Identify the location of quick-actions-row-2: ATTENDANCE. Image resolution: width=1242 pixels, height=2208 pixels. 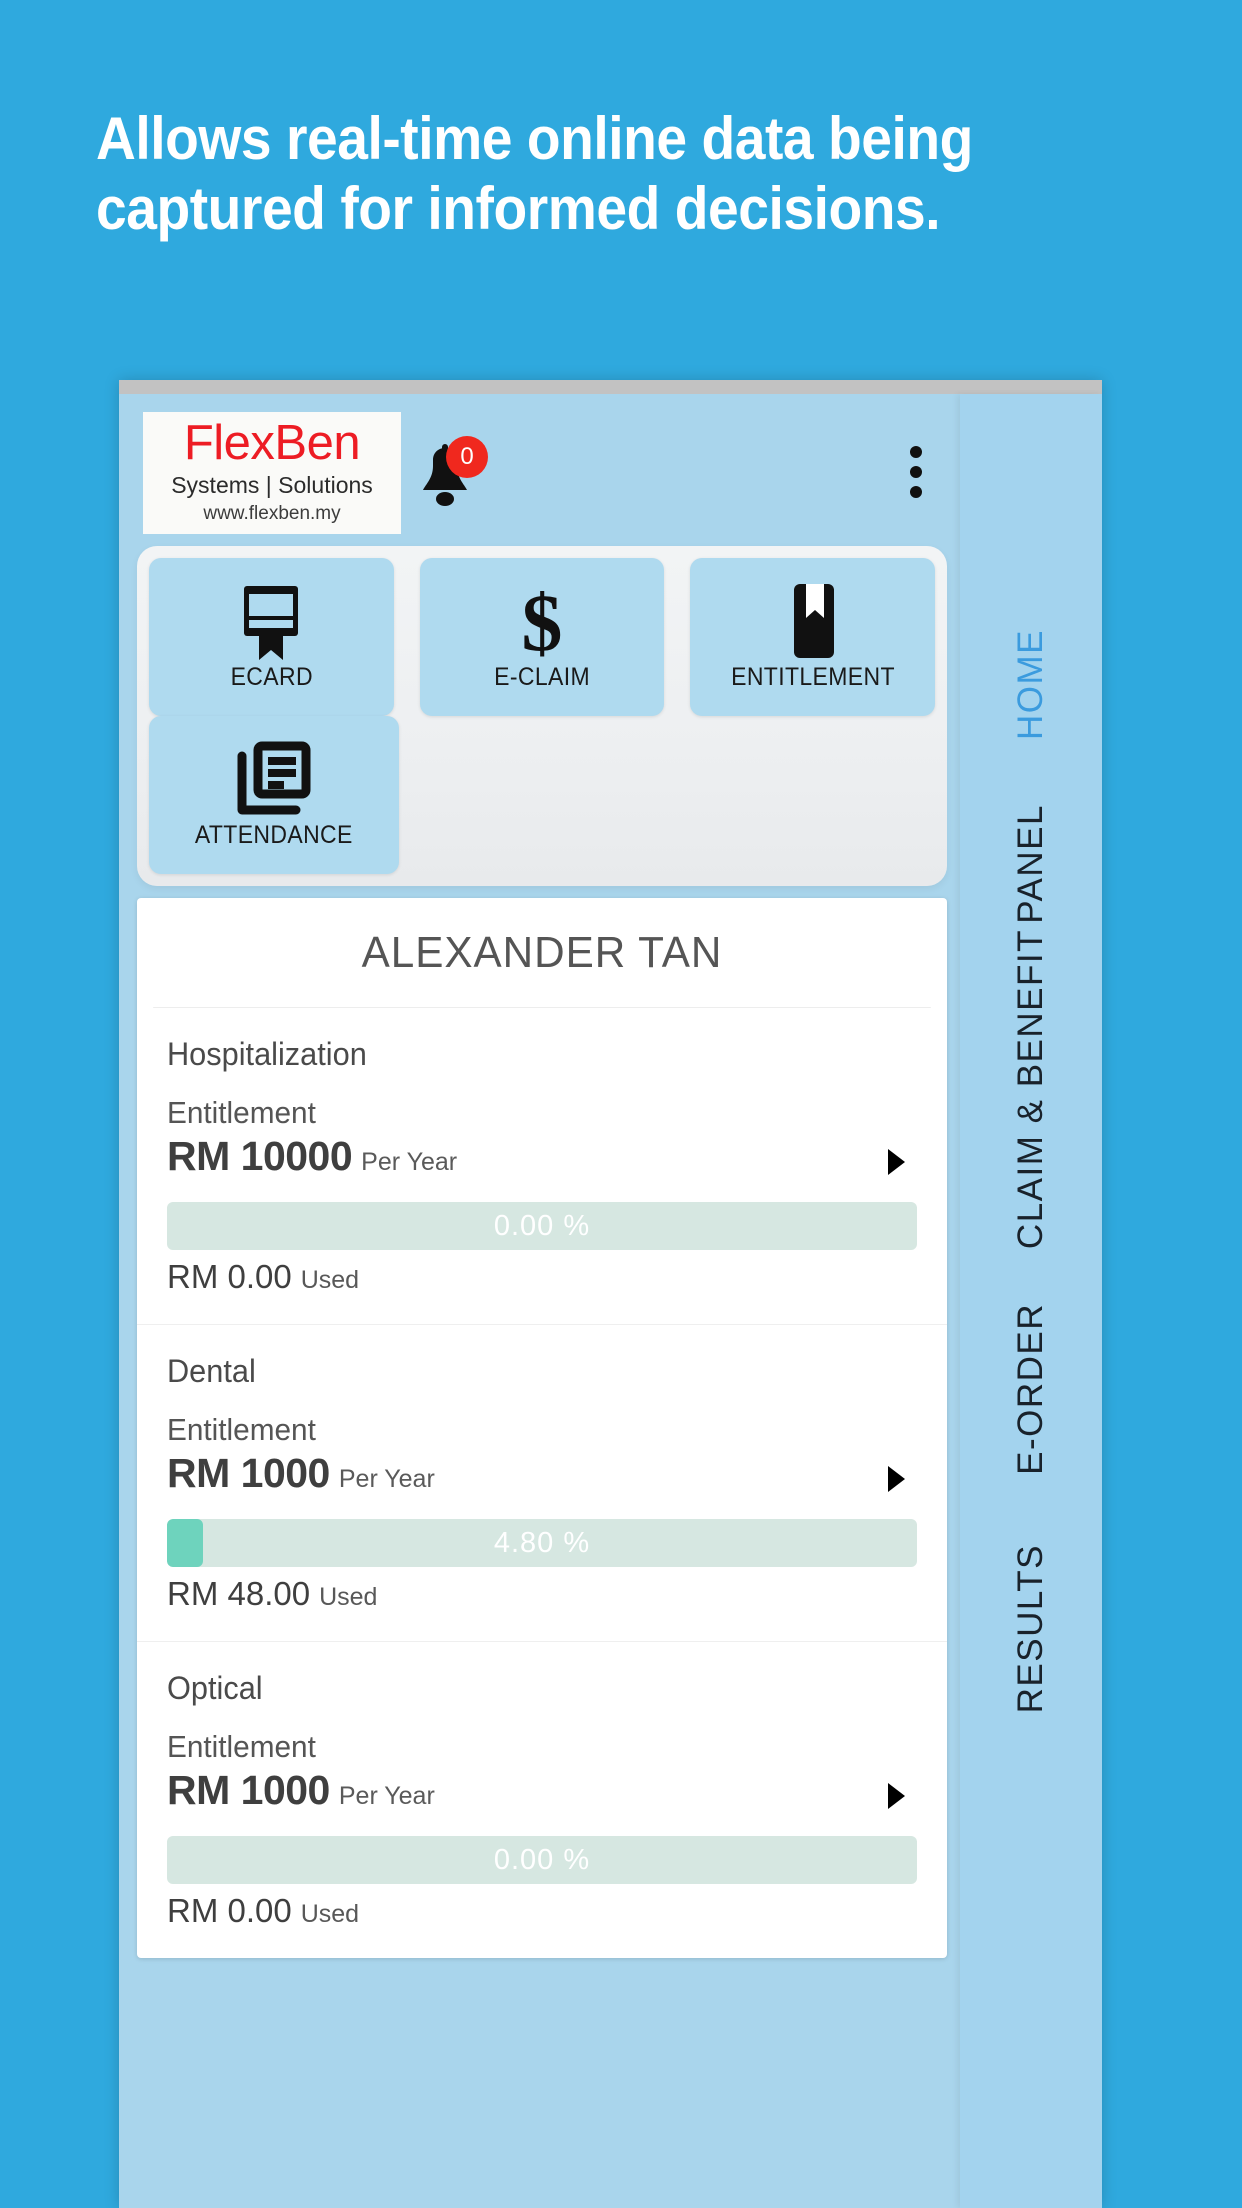
(542, 795).